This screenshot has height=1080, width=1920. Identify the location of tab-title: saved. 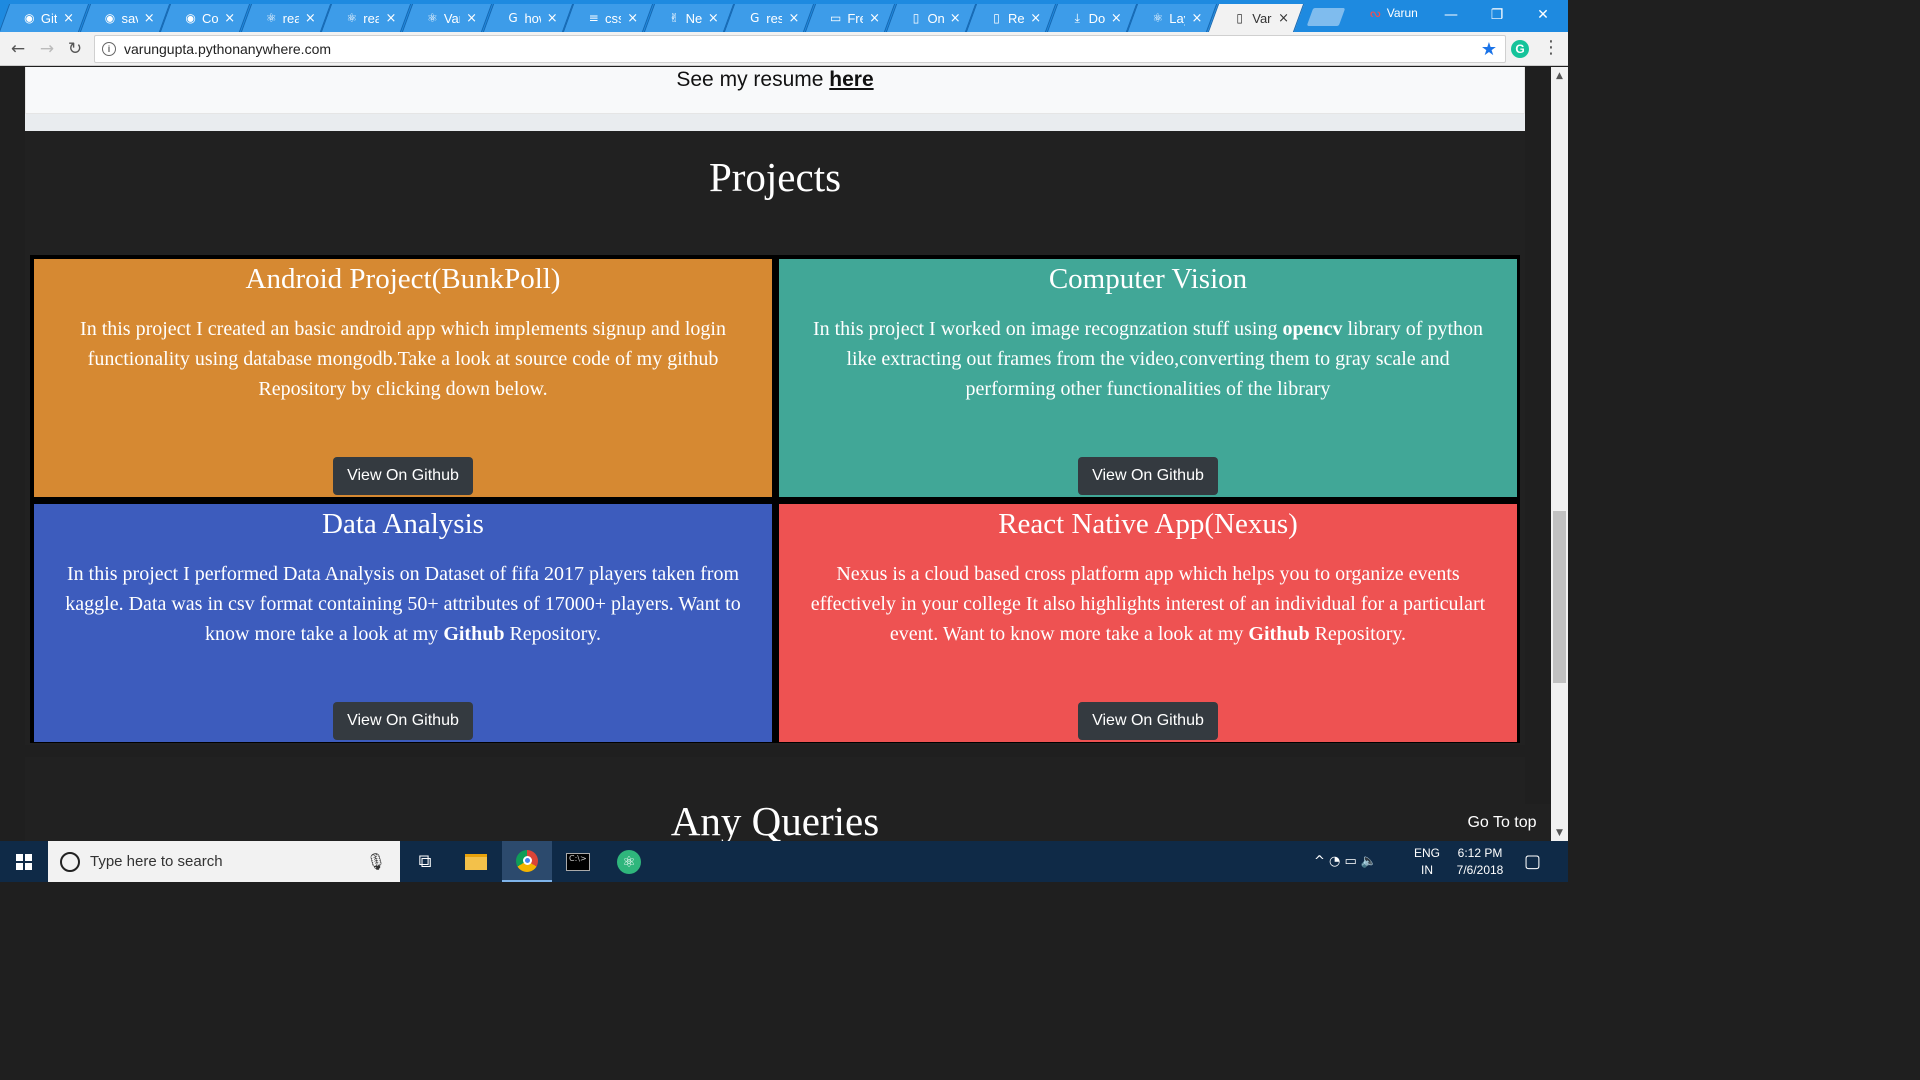
(129, 18).